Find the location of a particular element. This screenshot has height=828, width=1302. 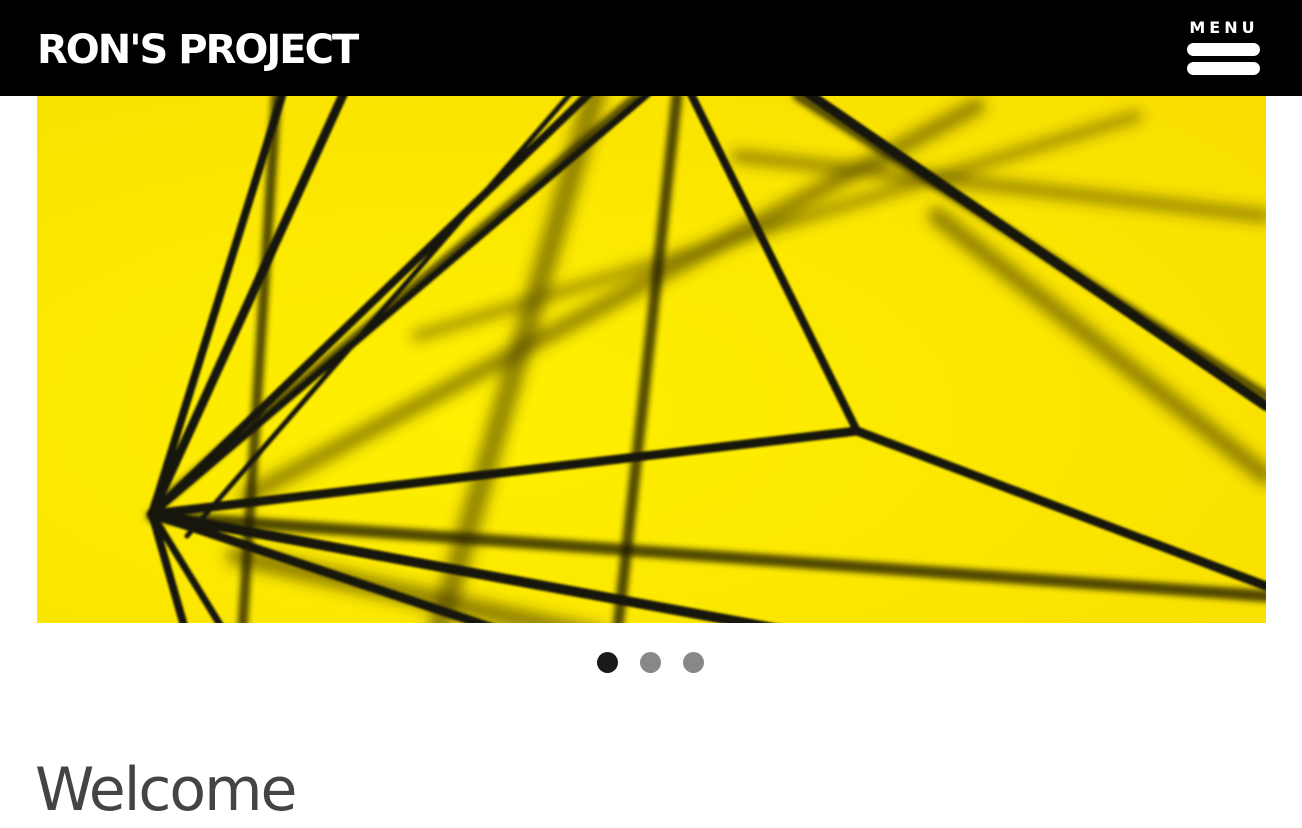

hamburger-menu-icon is located at coordinates (1223, 49).